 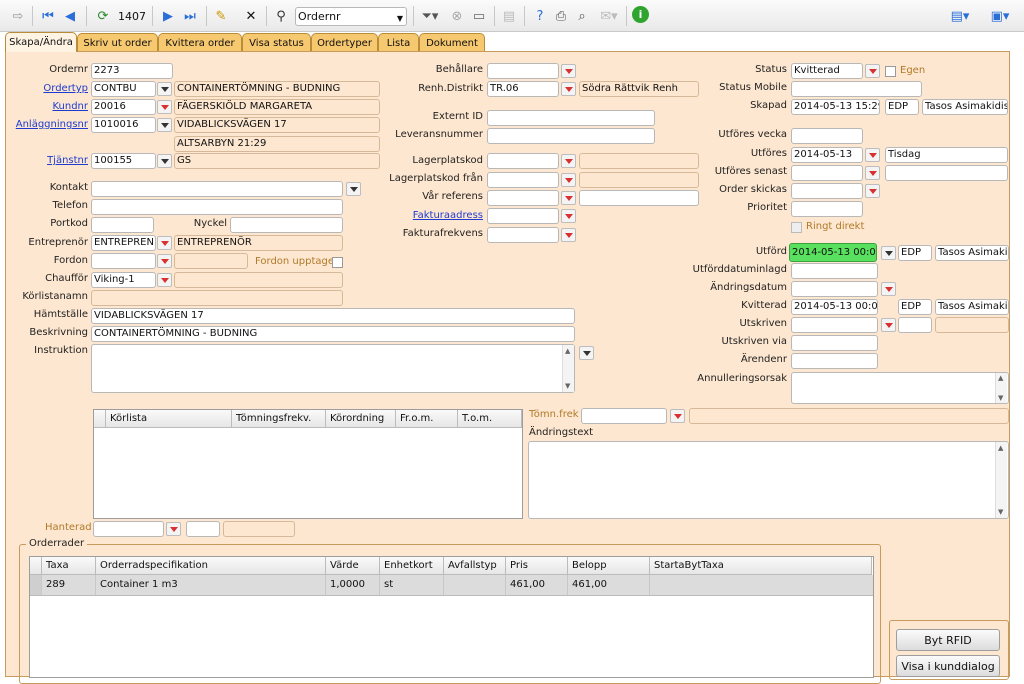 What do you see at coordinates (281, 16) in the screenshot?
I see `binoculars-icon: ⚲` at bounding box center [281, 16].